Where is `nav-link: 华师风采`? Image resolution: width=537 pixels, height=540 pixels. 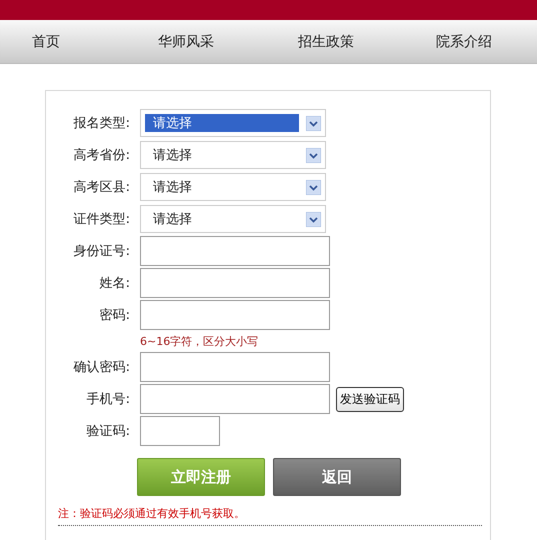
nav-link: 华师风采 is located at coordinates (186, 41).